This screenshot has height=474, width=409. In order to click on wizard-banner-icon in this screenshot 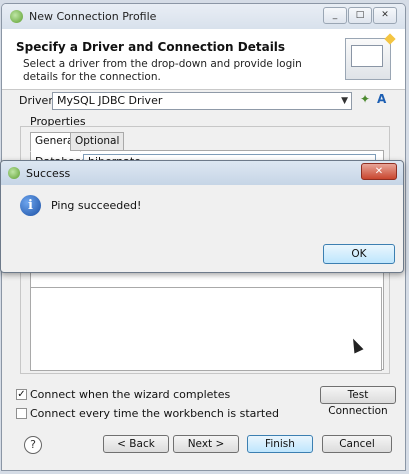, I will do `click(368, 59)`.